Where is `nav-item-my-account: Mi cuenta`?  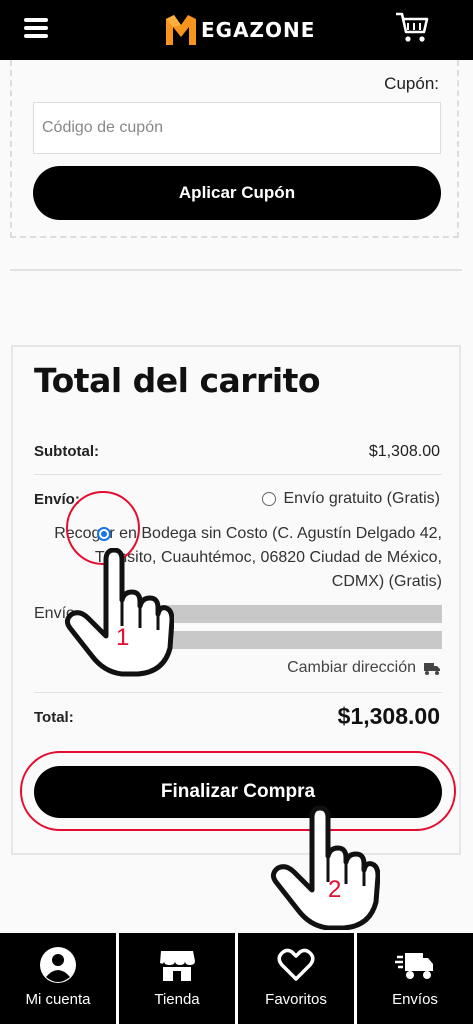
nav-item-my-account: Mi cuenta is located at coordinates (58, 978).